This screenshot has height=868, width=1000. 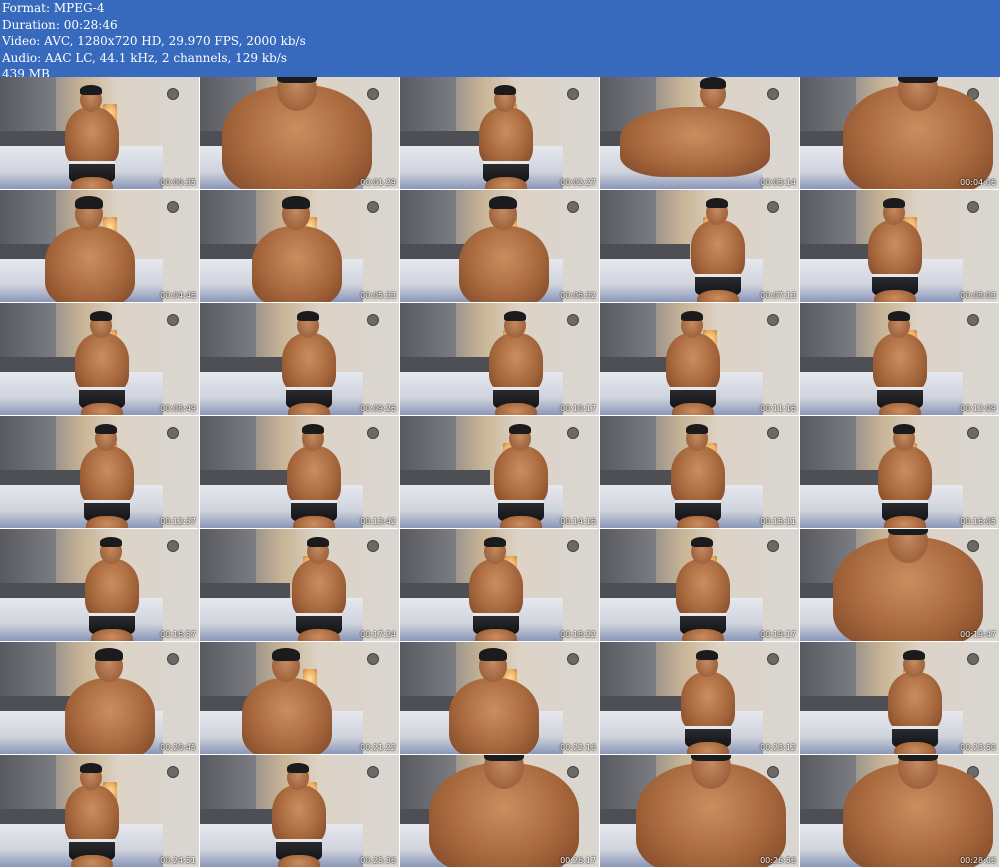 I want to click on video-thumbnail: 00:23:50, so click(x=900, y=698).